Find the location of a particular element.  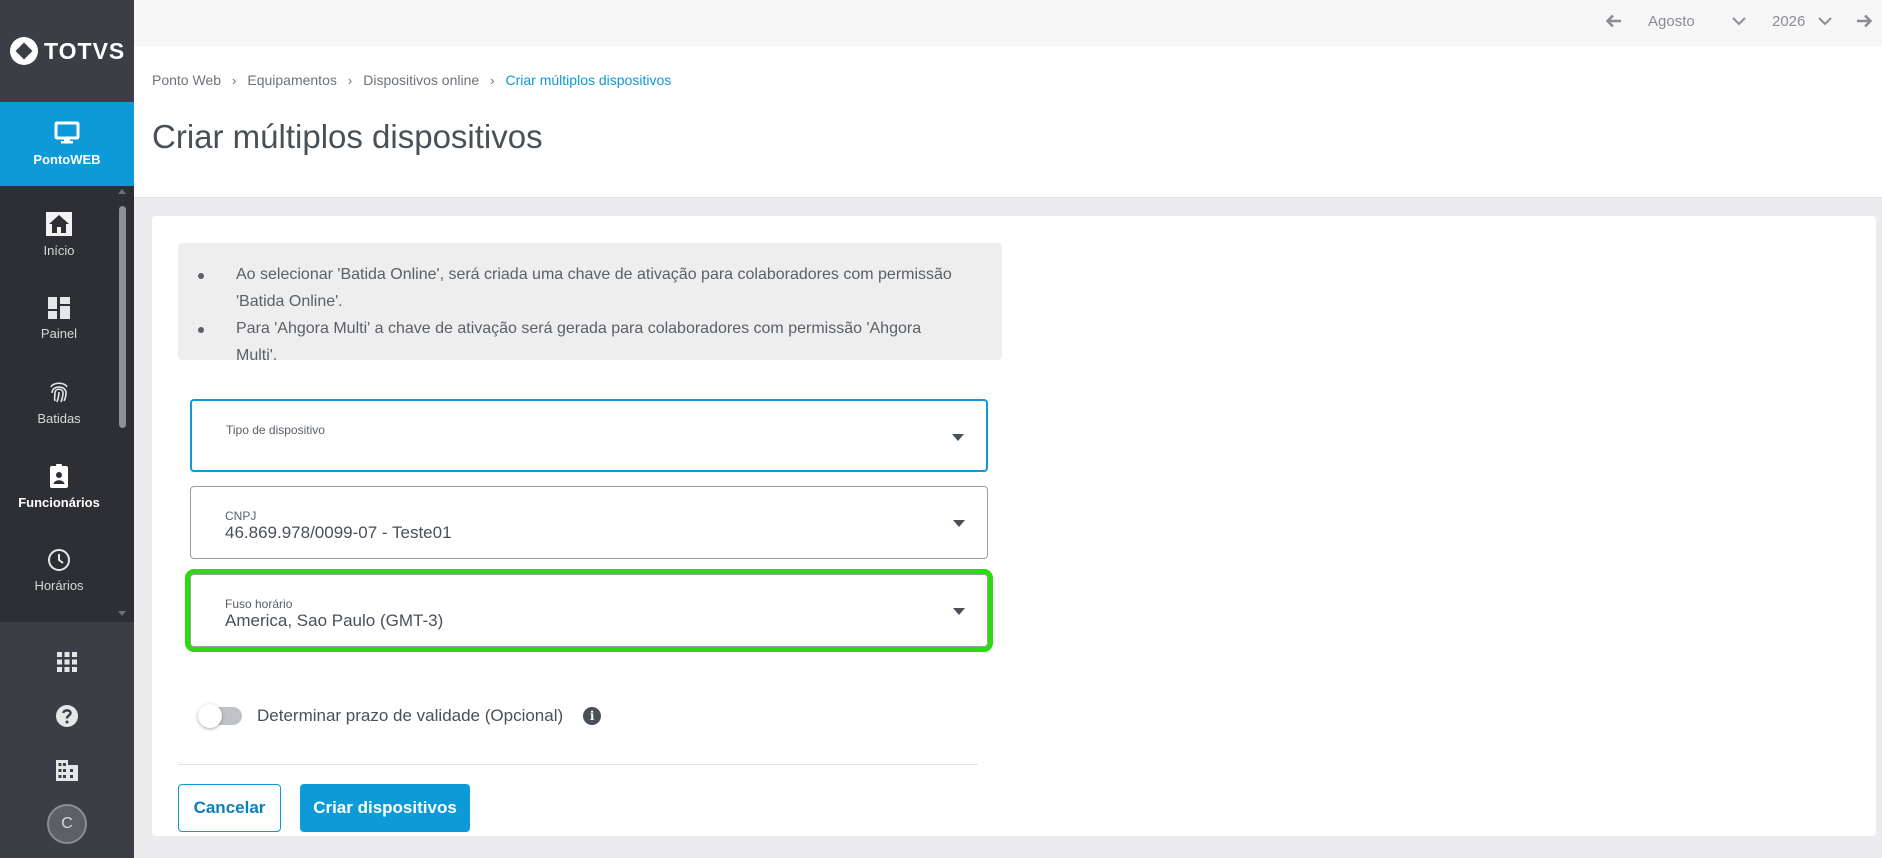

sidebar-item-funcionarios: Funcionários is located at coordinates (59, 486).